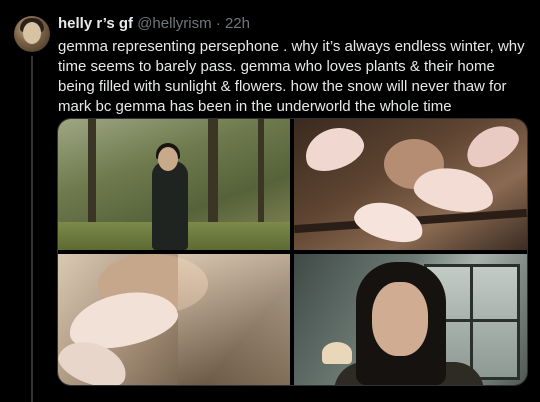 The height and width of the screenshot is (402, 540). Describe the element at coordinates (237, 23) in the screenshot. I see `timestamp: 22h` at that location.